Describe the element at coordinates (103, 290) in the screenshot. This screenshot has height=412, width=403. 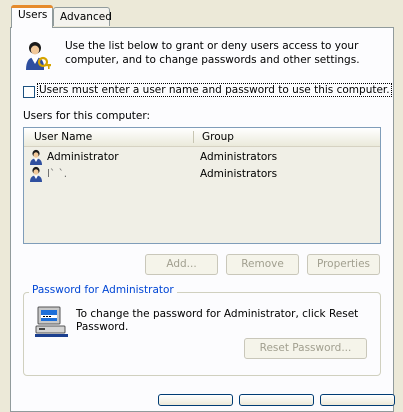
I see `password-group-title: Password for Administrator` at that location.